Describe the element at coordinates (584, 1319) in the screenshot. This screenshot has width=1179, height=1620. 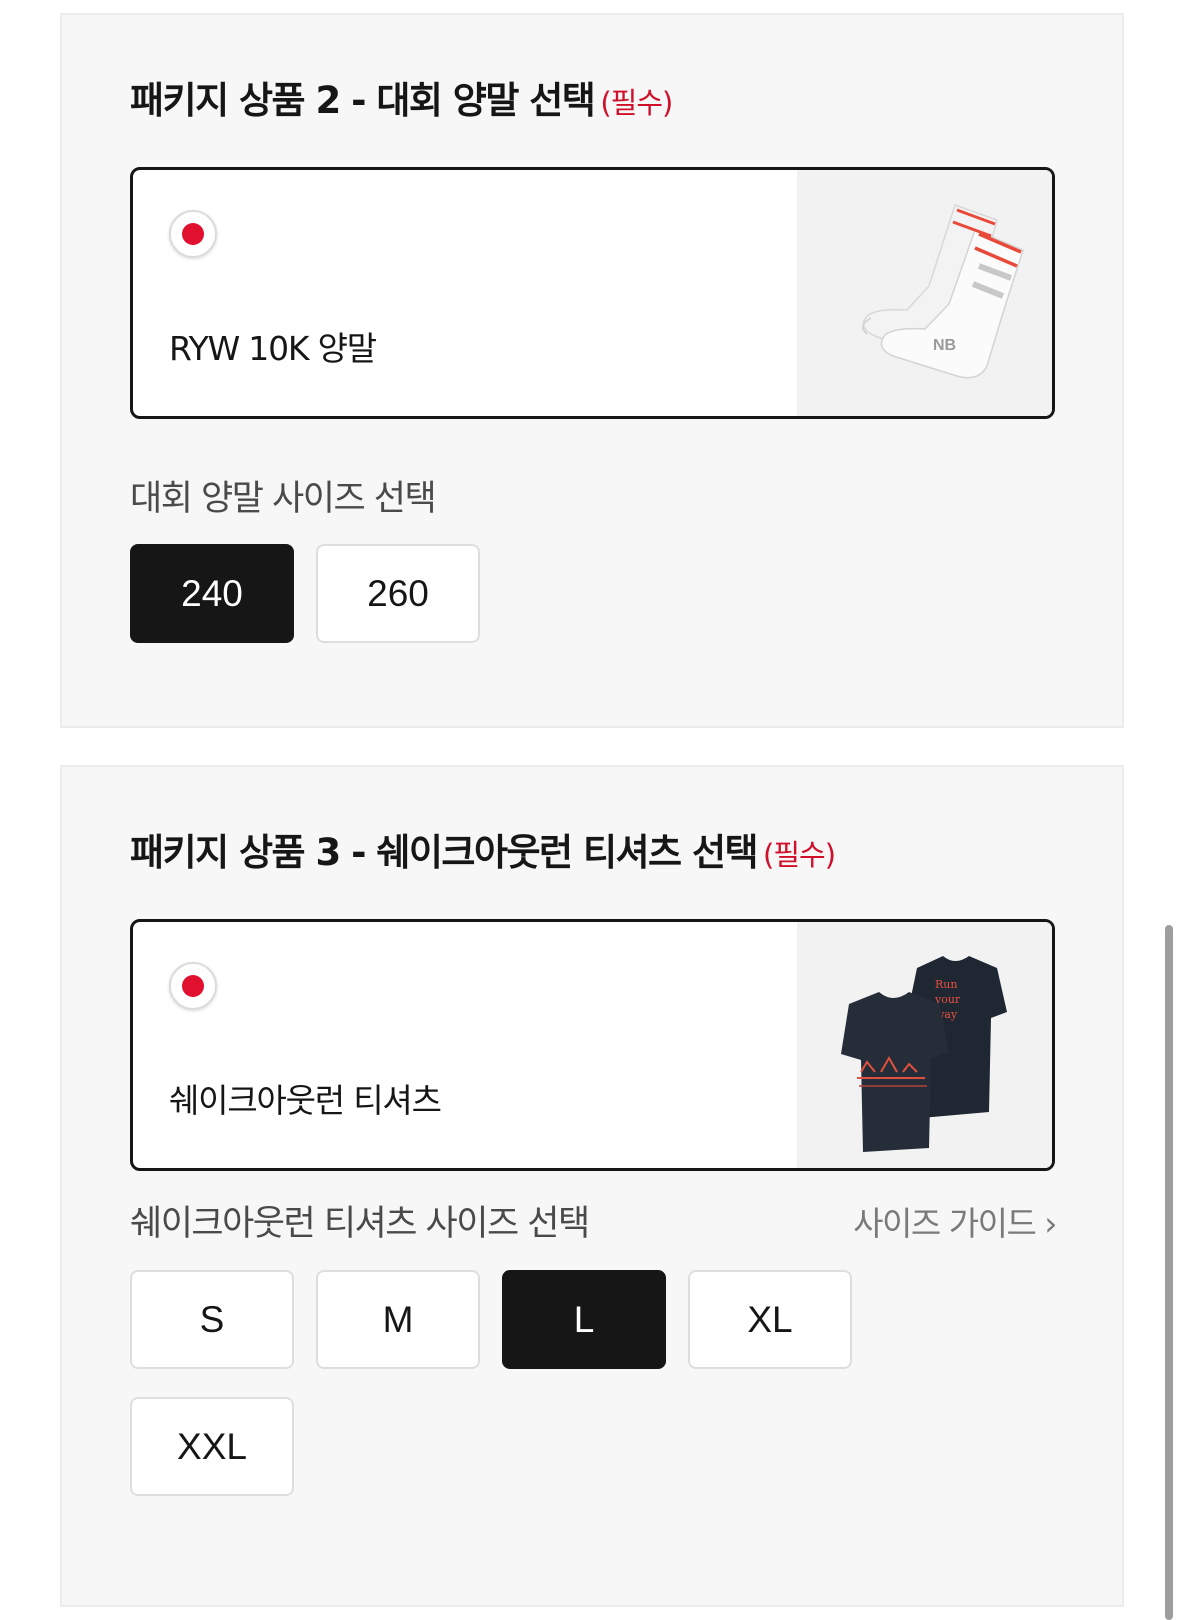
I see `size-option-l: L` at that location.